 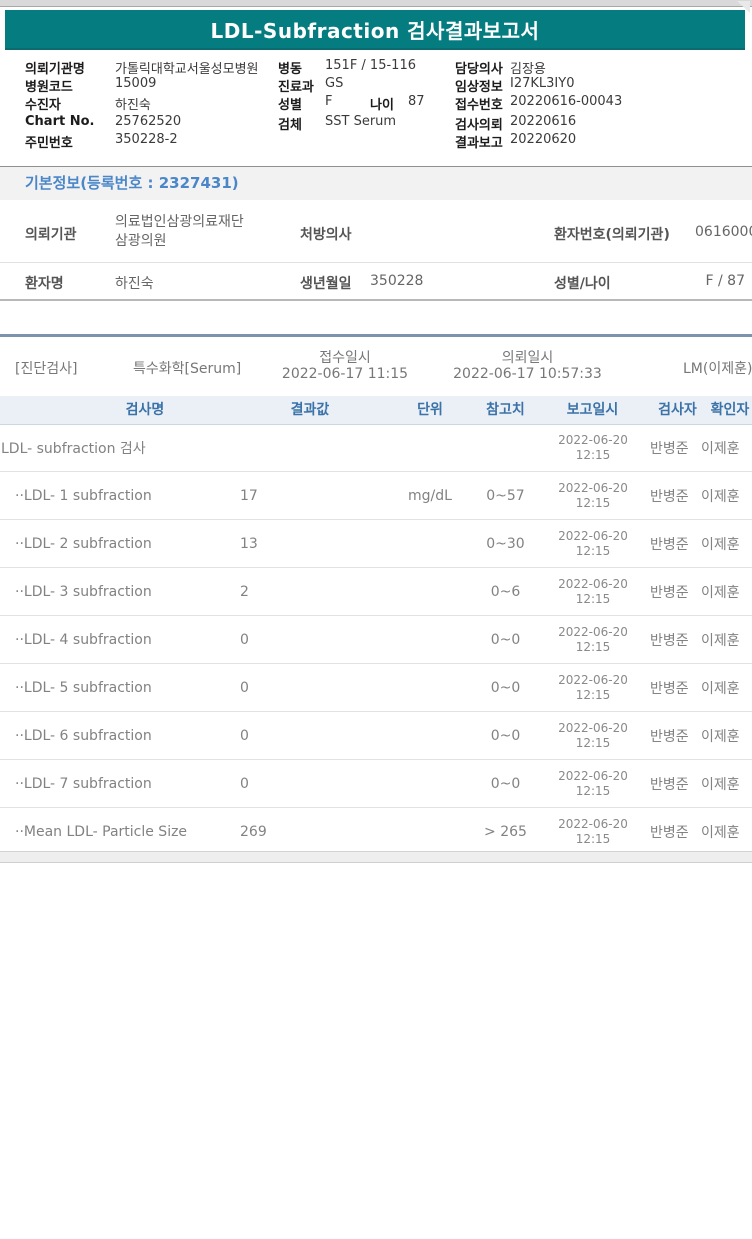 I want to click on field-value-receipt-no: 20220616-00043, so click(x=566, y=101).